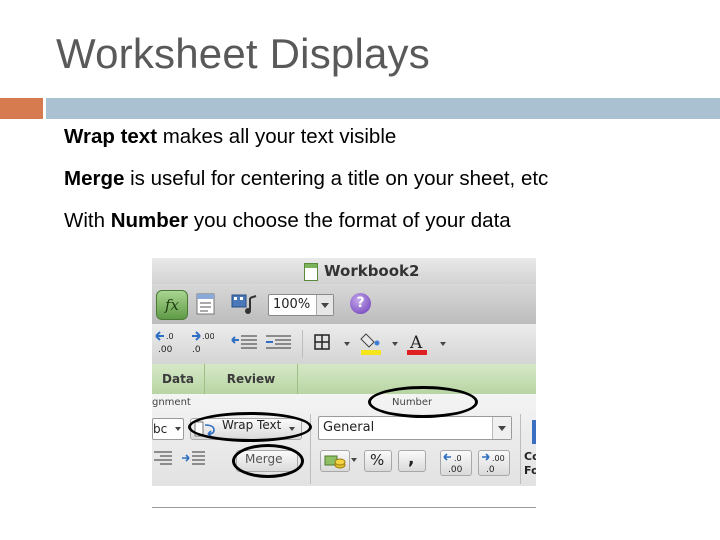 The image size is (720, 540). I want to click on font-partial-value: bc, so click(160, 429).